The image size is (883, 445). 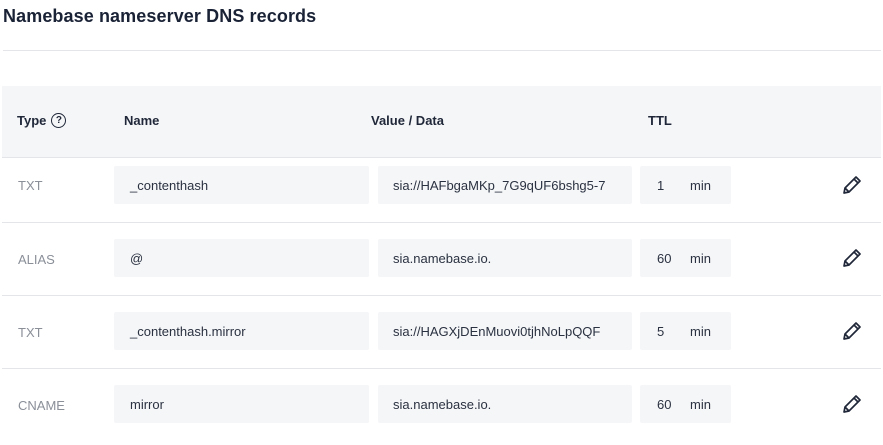 I want to click on type-column-header: Type ?, so click(x=42, y=120).